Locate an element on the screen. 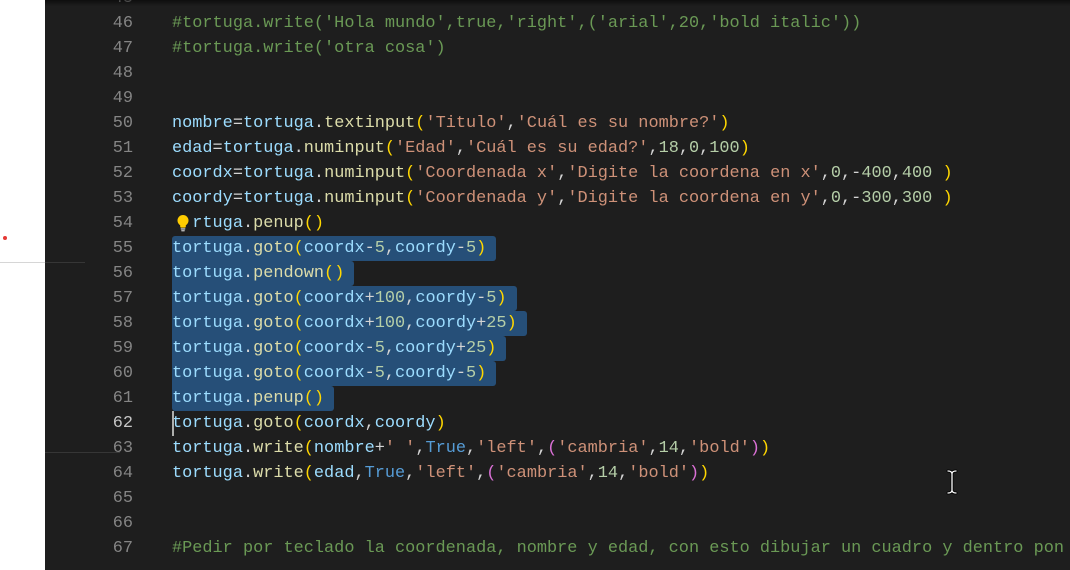  code-line: 47 #tortuga.write('otra cosa') is located at coordinates (557, 48).